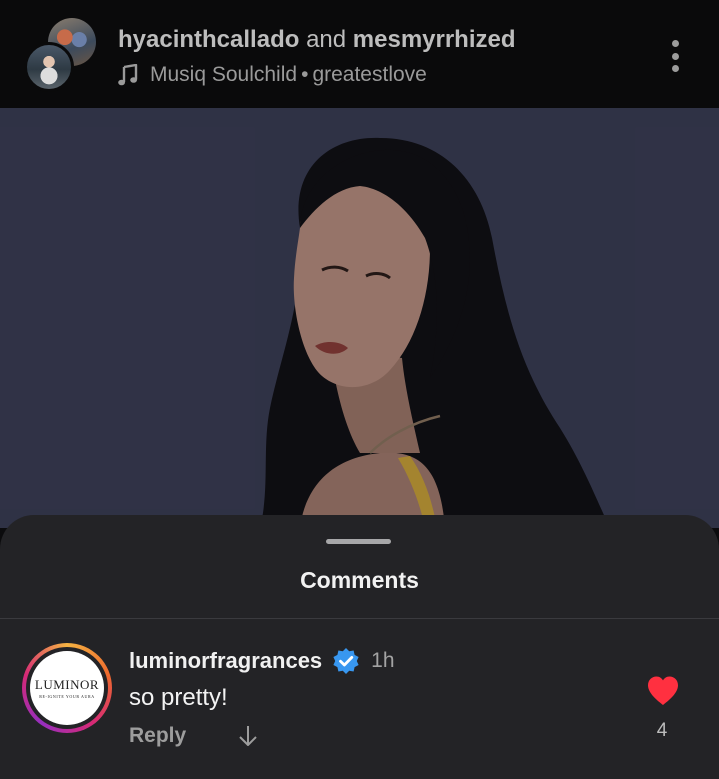 The image size is (719, 779). I want to click on post-authors: hyacinthcallado and mesmyrrhized, so click(317, 40).